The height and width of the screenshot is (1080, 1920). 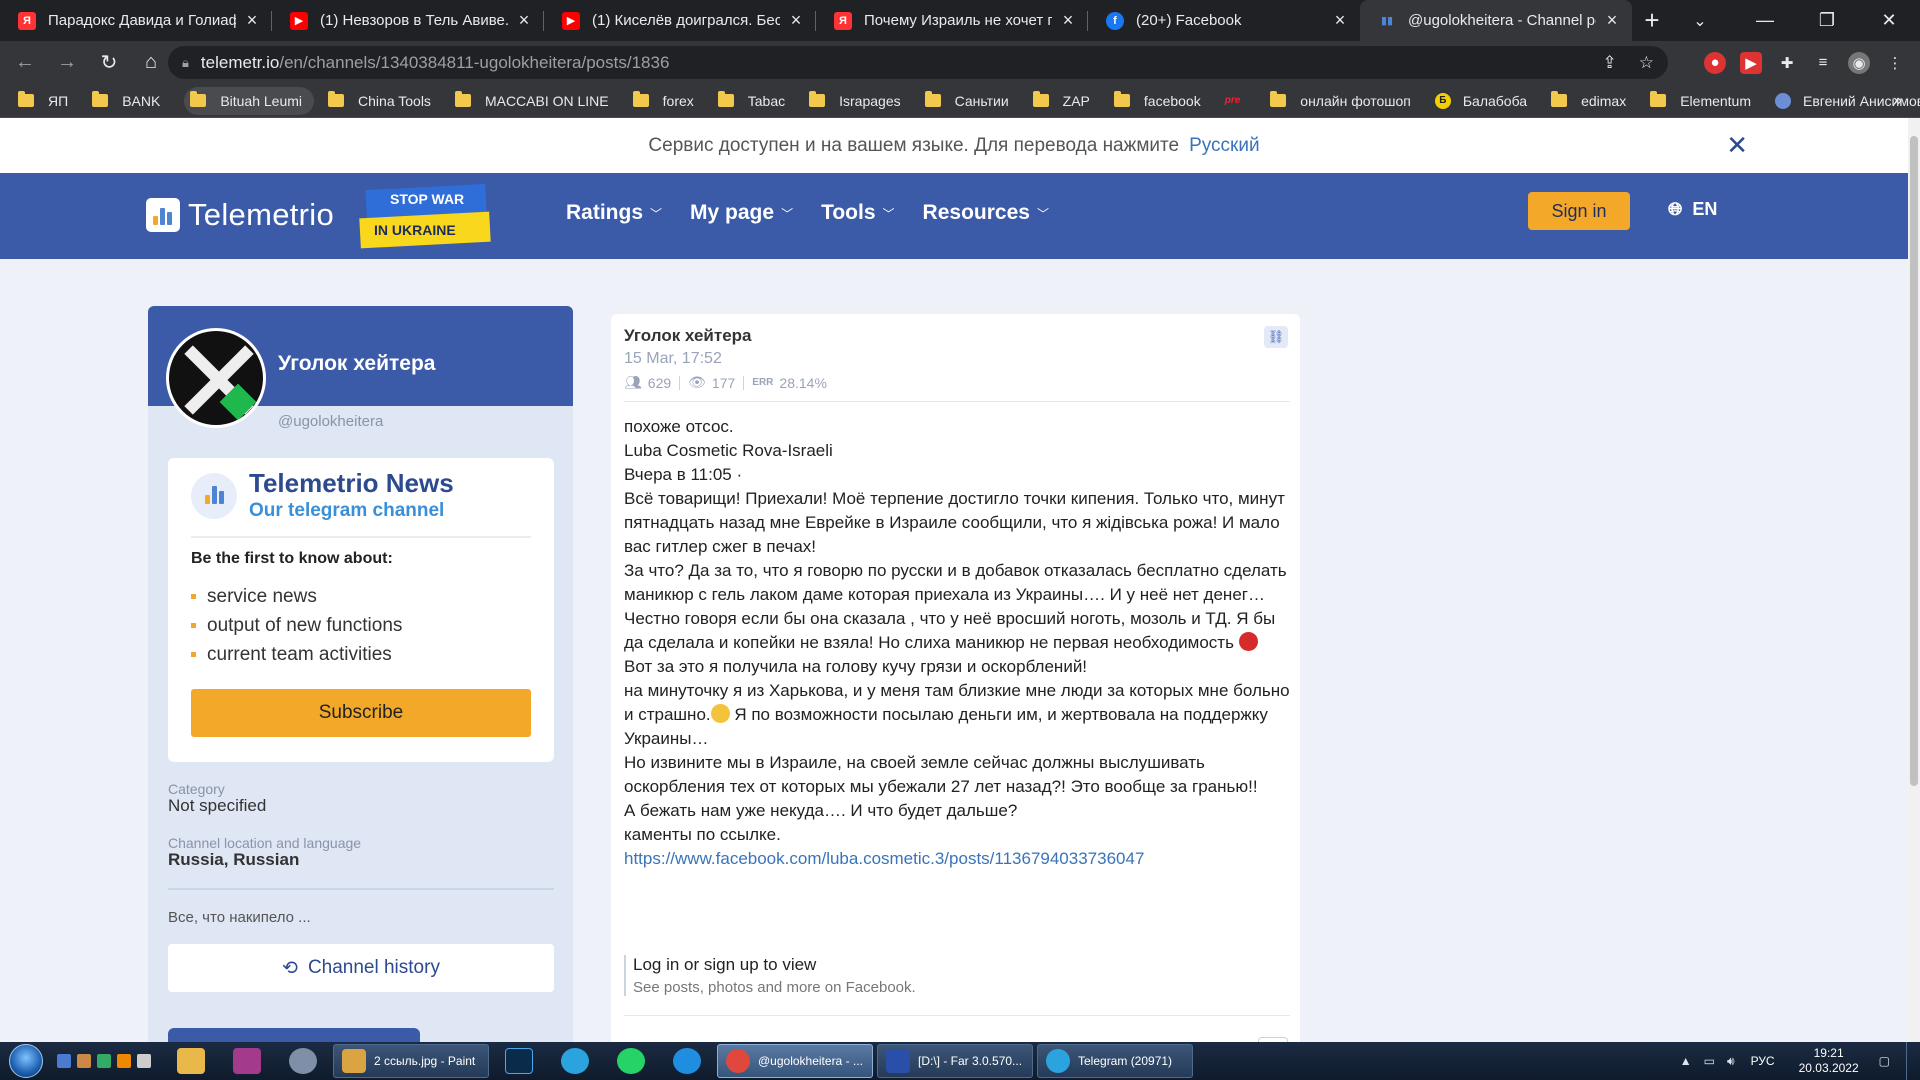 What do you see at coordinates (1652, 20) in the screenshot?
I see `new-tab-button: +` at bounding box center [1652, 20].